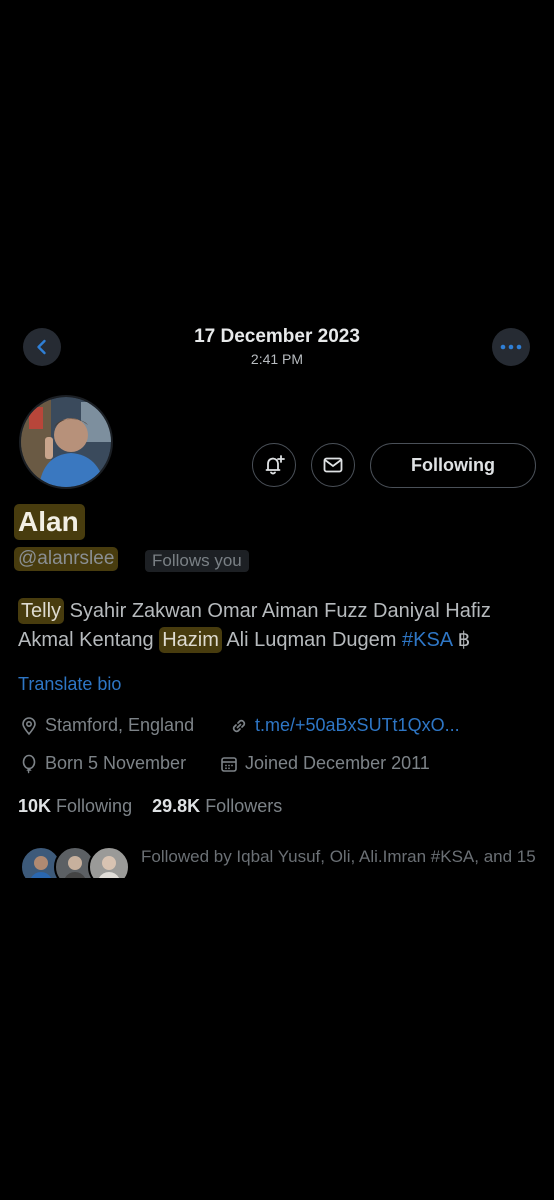 The image size is (554, 1200). Describe the element at coordinates (461, 640) in the screenshot. I see `bio-symbol: ฿` at that location.